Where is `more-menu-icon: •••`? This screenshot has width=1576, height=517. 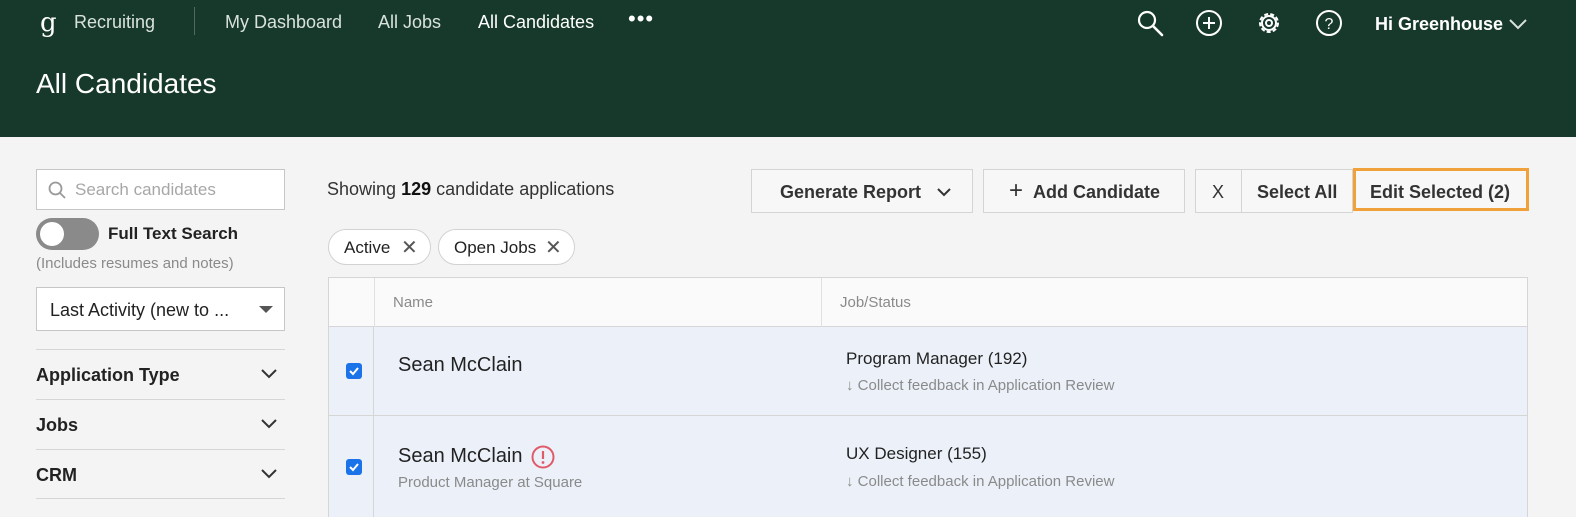
more-menu-icon: ••• is located at coordinates (641, 19).